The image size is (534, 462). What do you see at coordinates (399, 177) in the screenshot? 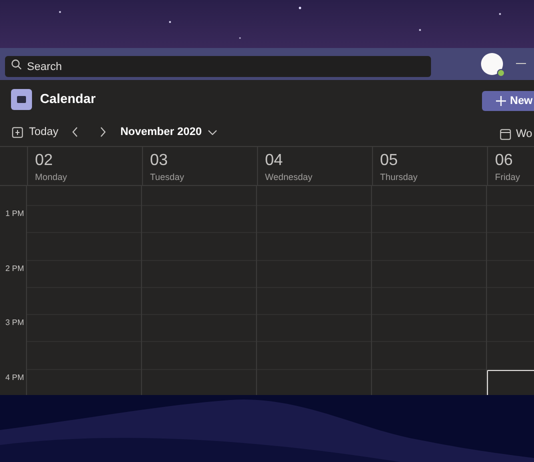
I see `weekday-label: Thursday` at bounding box center [399, 177].